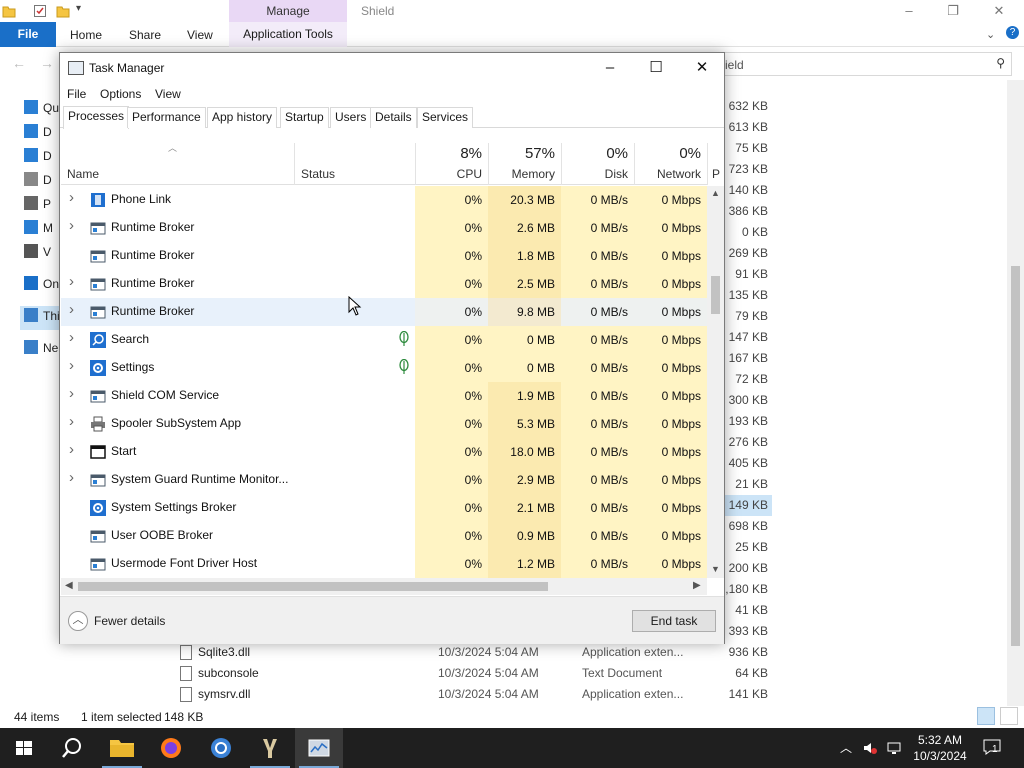 This screenshot has width=1024, height=768. Describe the element at coordinates (86, 35) in the screenshot. I see `ribbon-home-tab: Home` at that location.